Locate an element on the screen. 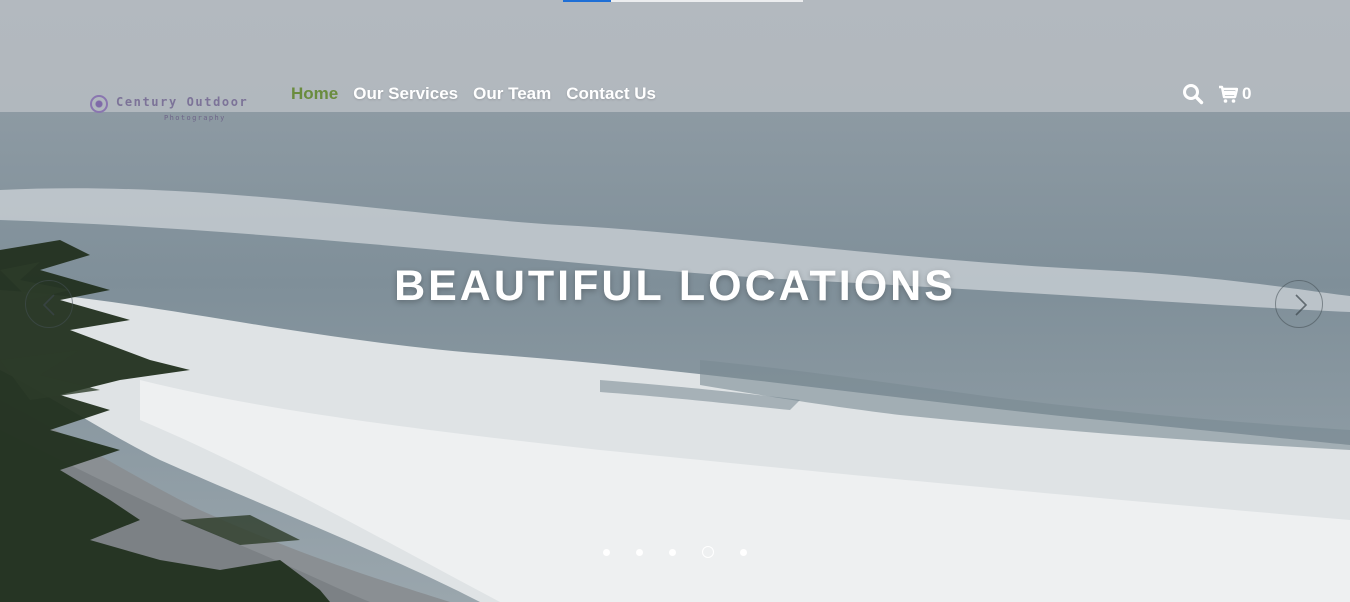 This screenshot has width=1350, height=602. main-nav: Home Our Services Our Team Contact Us is located at coordinates (473, 94).